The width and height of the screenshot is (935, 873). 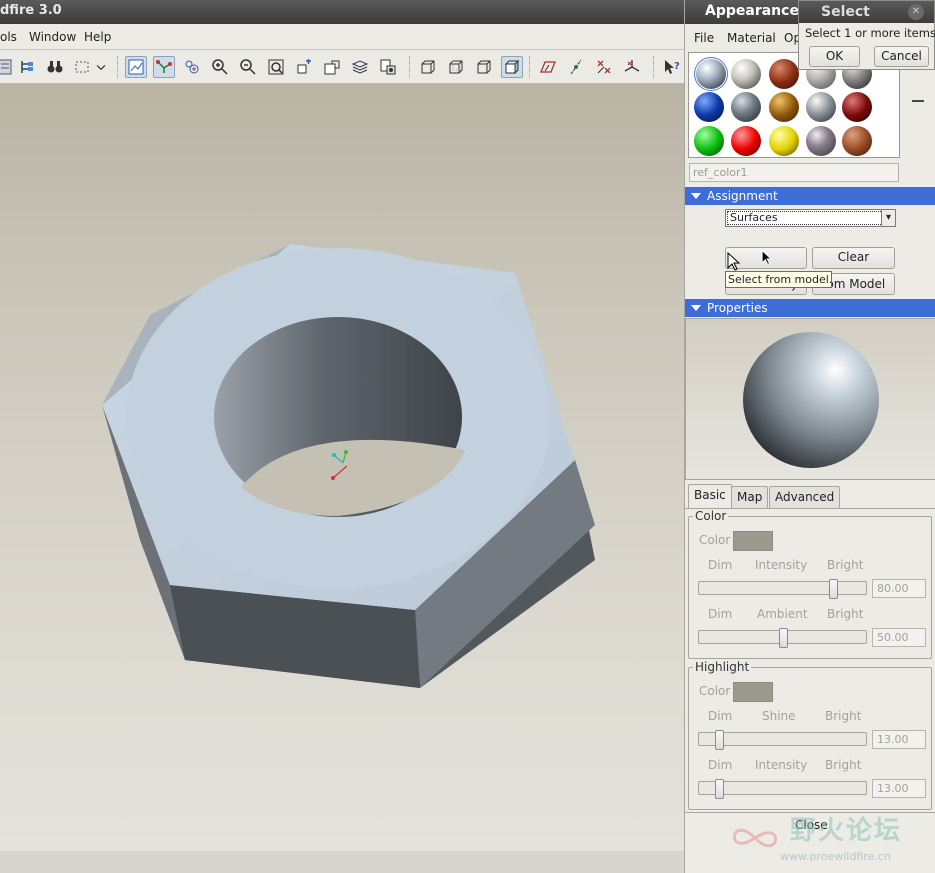 I want to click on close-icon: ✕, so click(x=916, y=12).